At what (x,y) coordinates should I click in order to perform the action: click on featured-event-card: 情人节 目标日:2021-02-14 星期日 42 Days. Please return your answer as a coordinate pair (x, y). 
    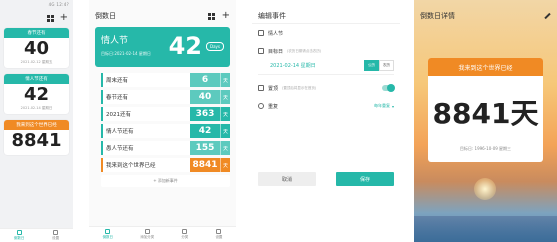
    Looking at the image, I should click on (162, 47).